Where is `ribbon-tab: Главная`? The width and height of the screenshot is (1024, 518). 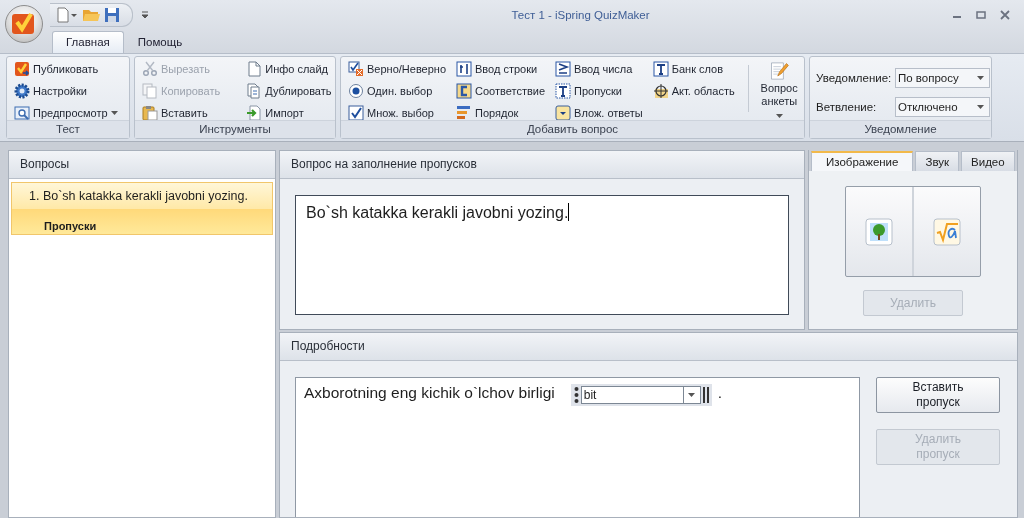
ribbon-tab: Главная is located at coordinates (88, 42).